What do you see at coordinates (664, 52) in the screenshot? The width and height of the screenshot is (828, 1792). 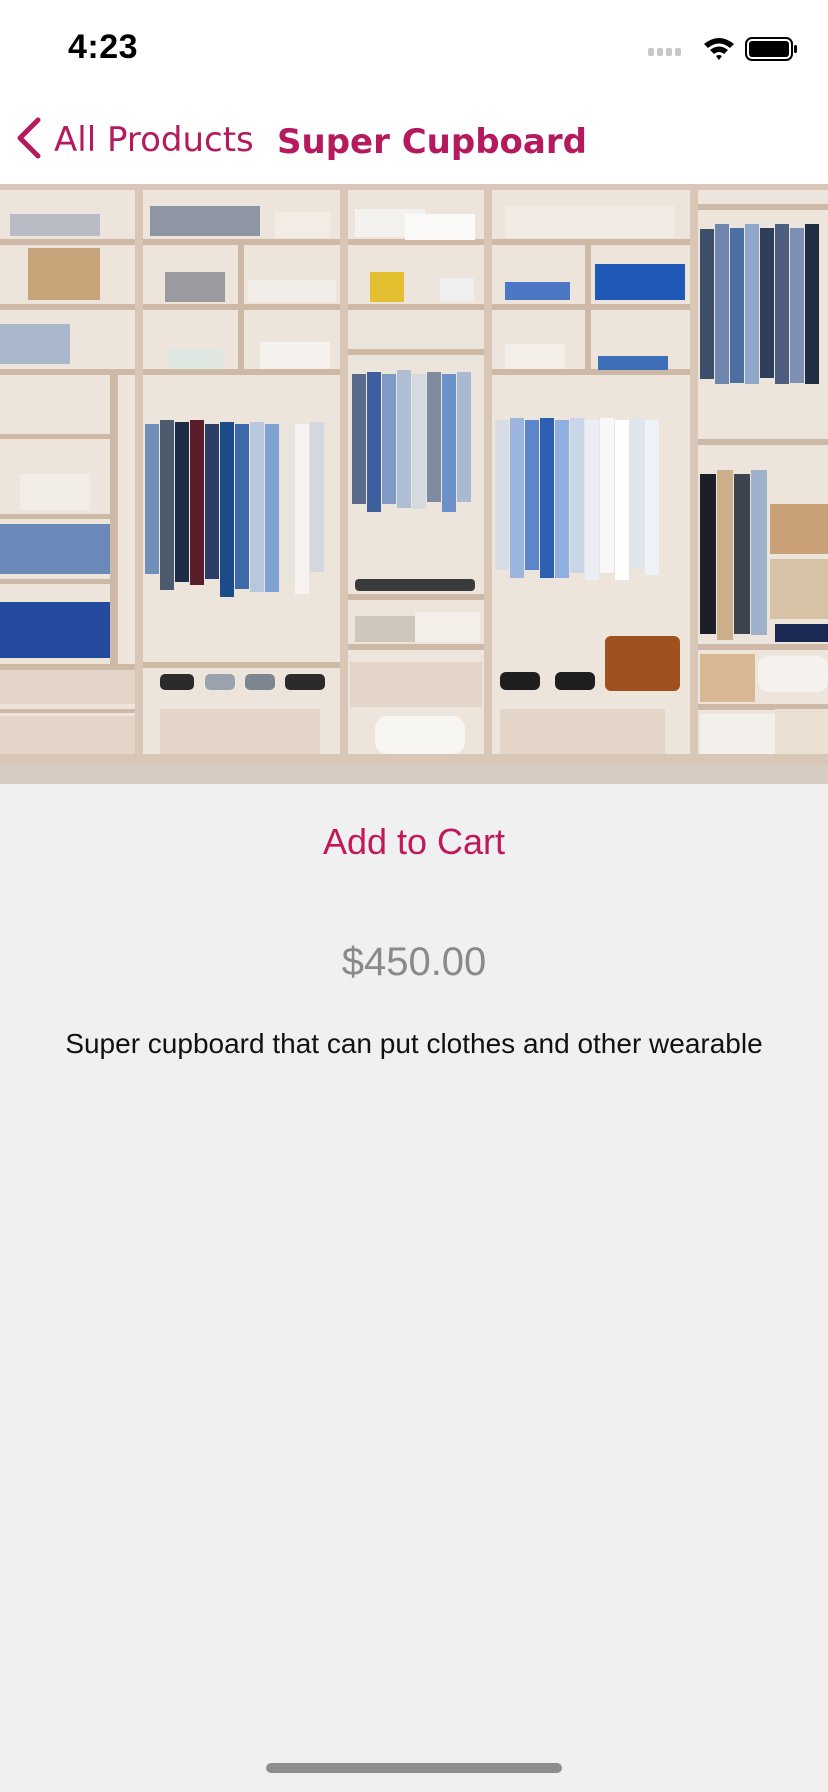 I see `signal-icon` at bounding box center [664, 52].